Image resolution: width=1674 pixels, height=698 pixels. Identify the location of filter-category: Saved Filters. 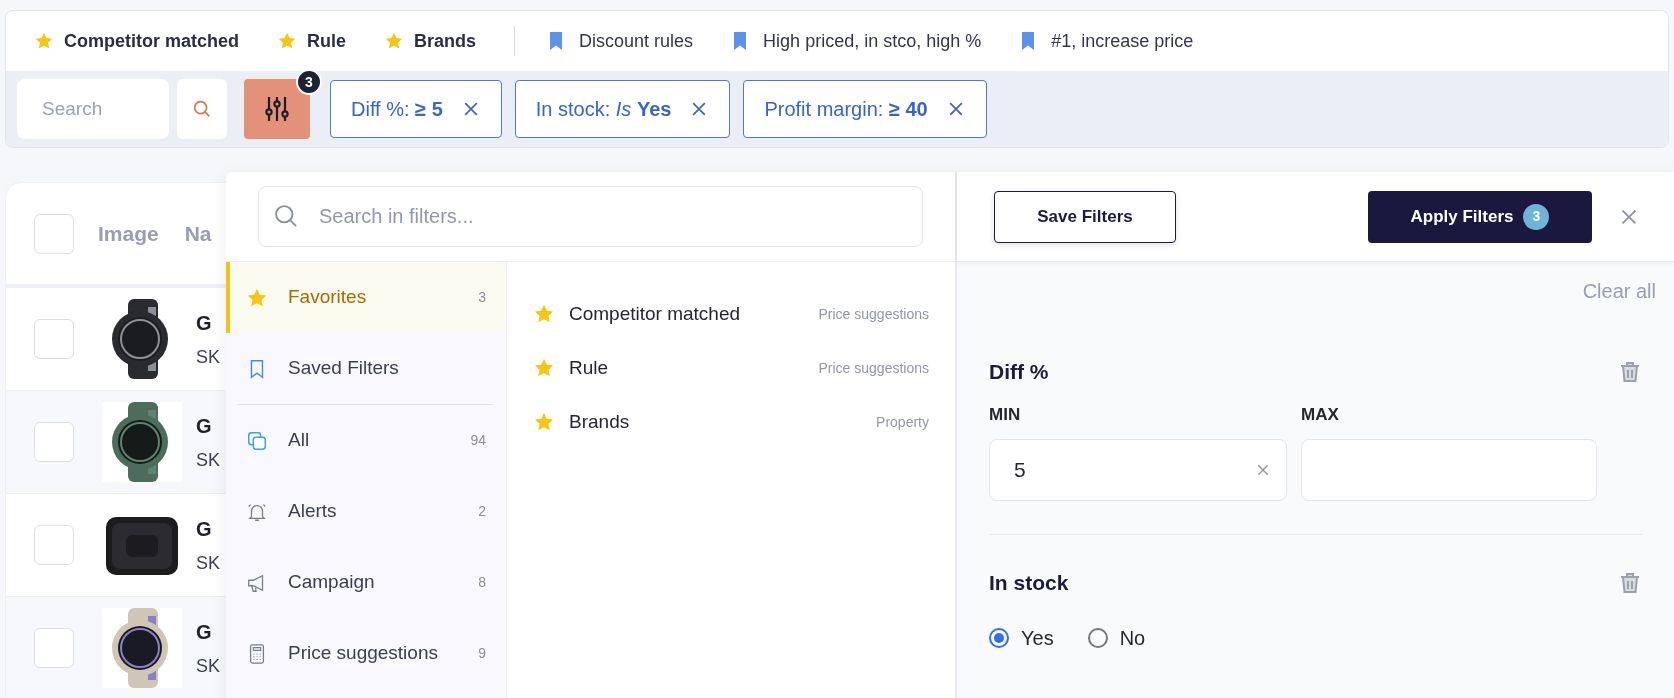
(366, 368).